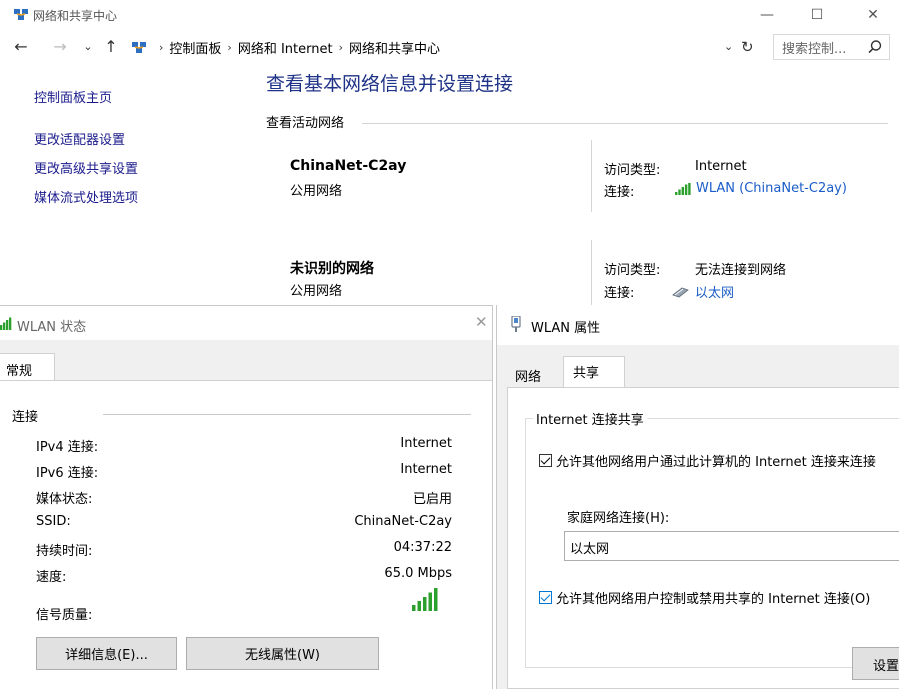 This screenshot has width=899, height=689. Describe the element at coordinates (282, 653) in the screenshot. I see `wireless-properties-button: 无线属性(W)` at that location.